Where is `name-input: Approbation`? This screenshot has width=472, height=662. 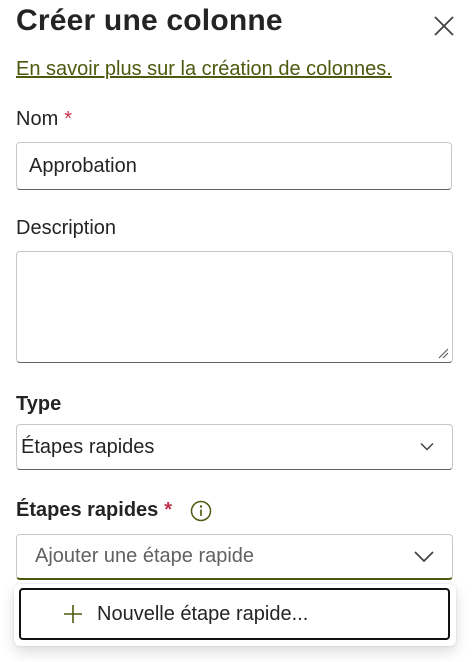 name-input: Approbation is located at coordinates (234, 166).